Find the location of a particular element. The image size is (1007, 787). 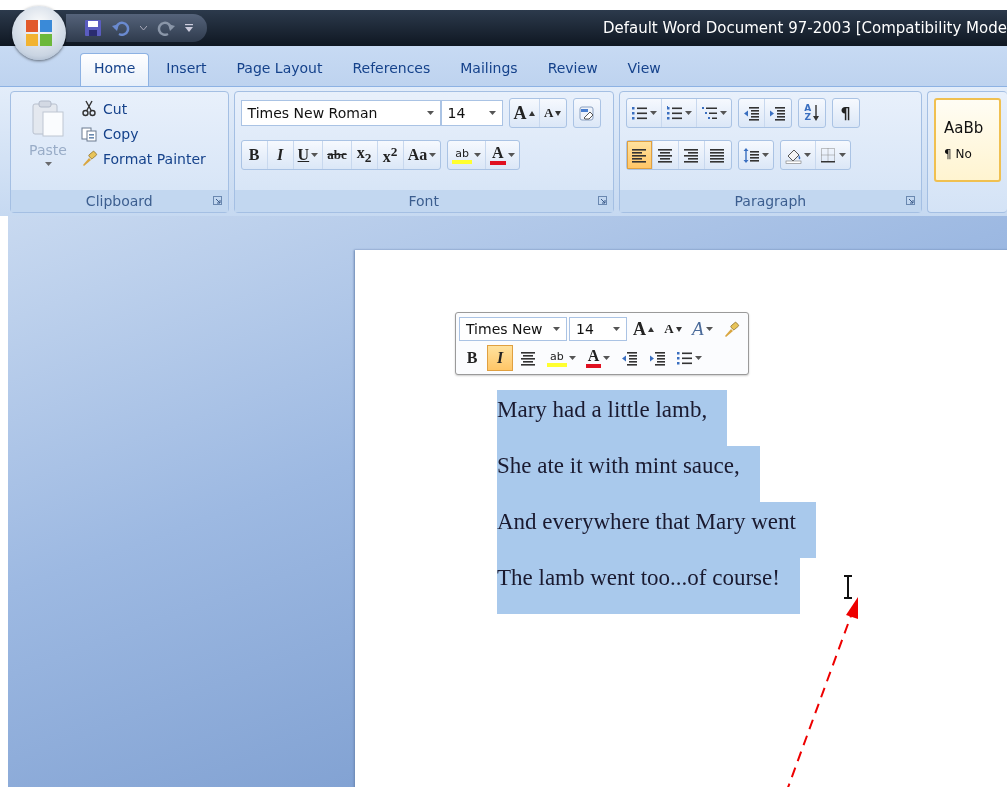

align-left-icon is located at coordinates (639, 155).